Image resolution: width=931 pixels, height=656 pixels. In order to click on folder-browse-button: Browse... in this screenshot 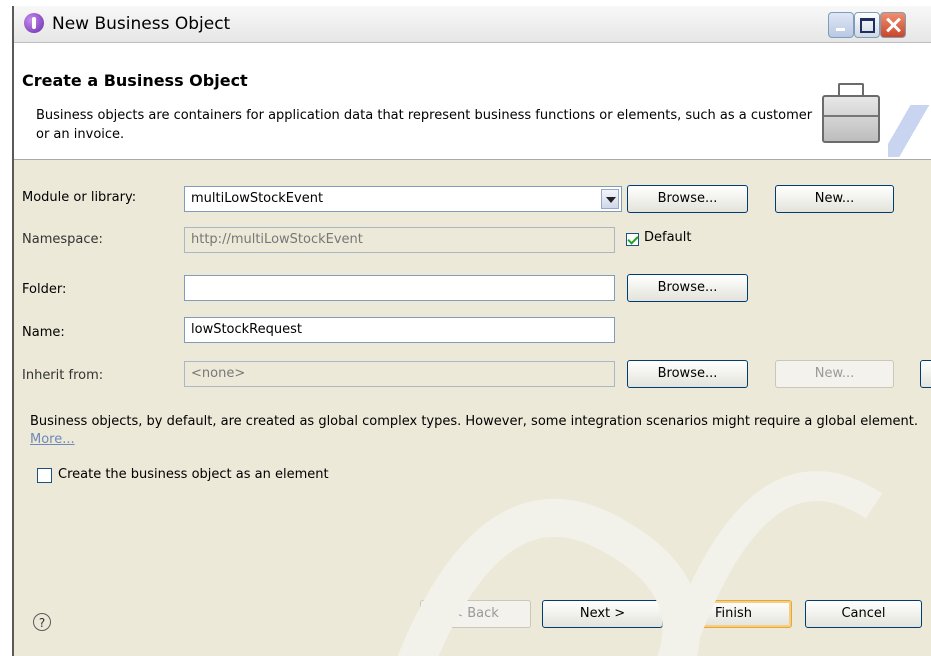, I will do `click(687, 288)`.